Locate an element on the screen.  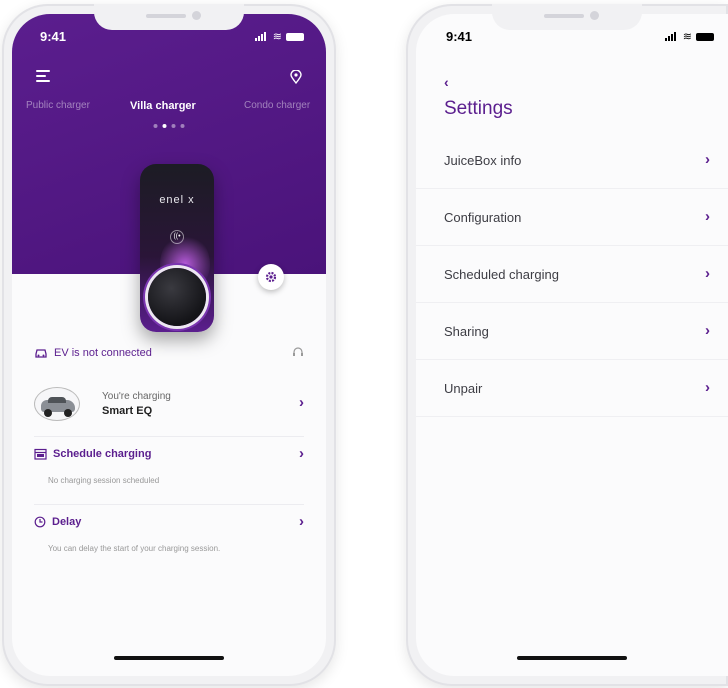
settings-item-label: Scheduled charging is located at coordinates (501, 274).